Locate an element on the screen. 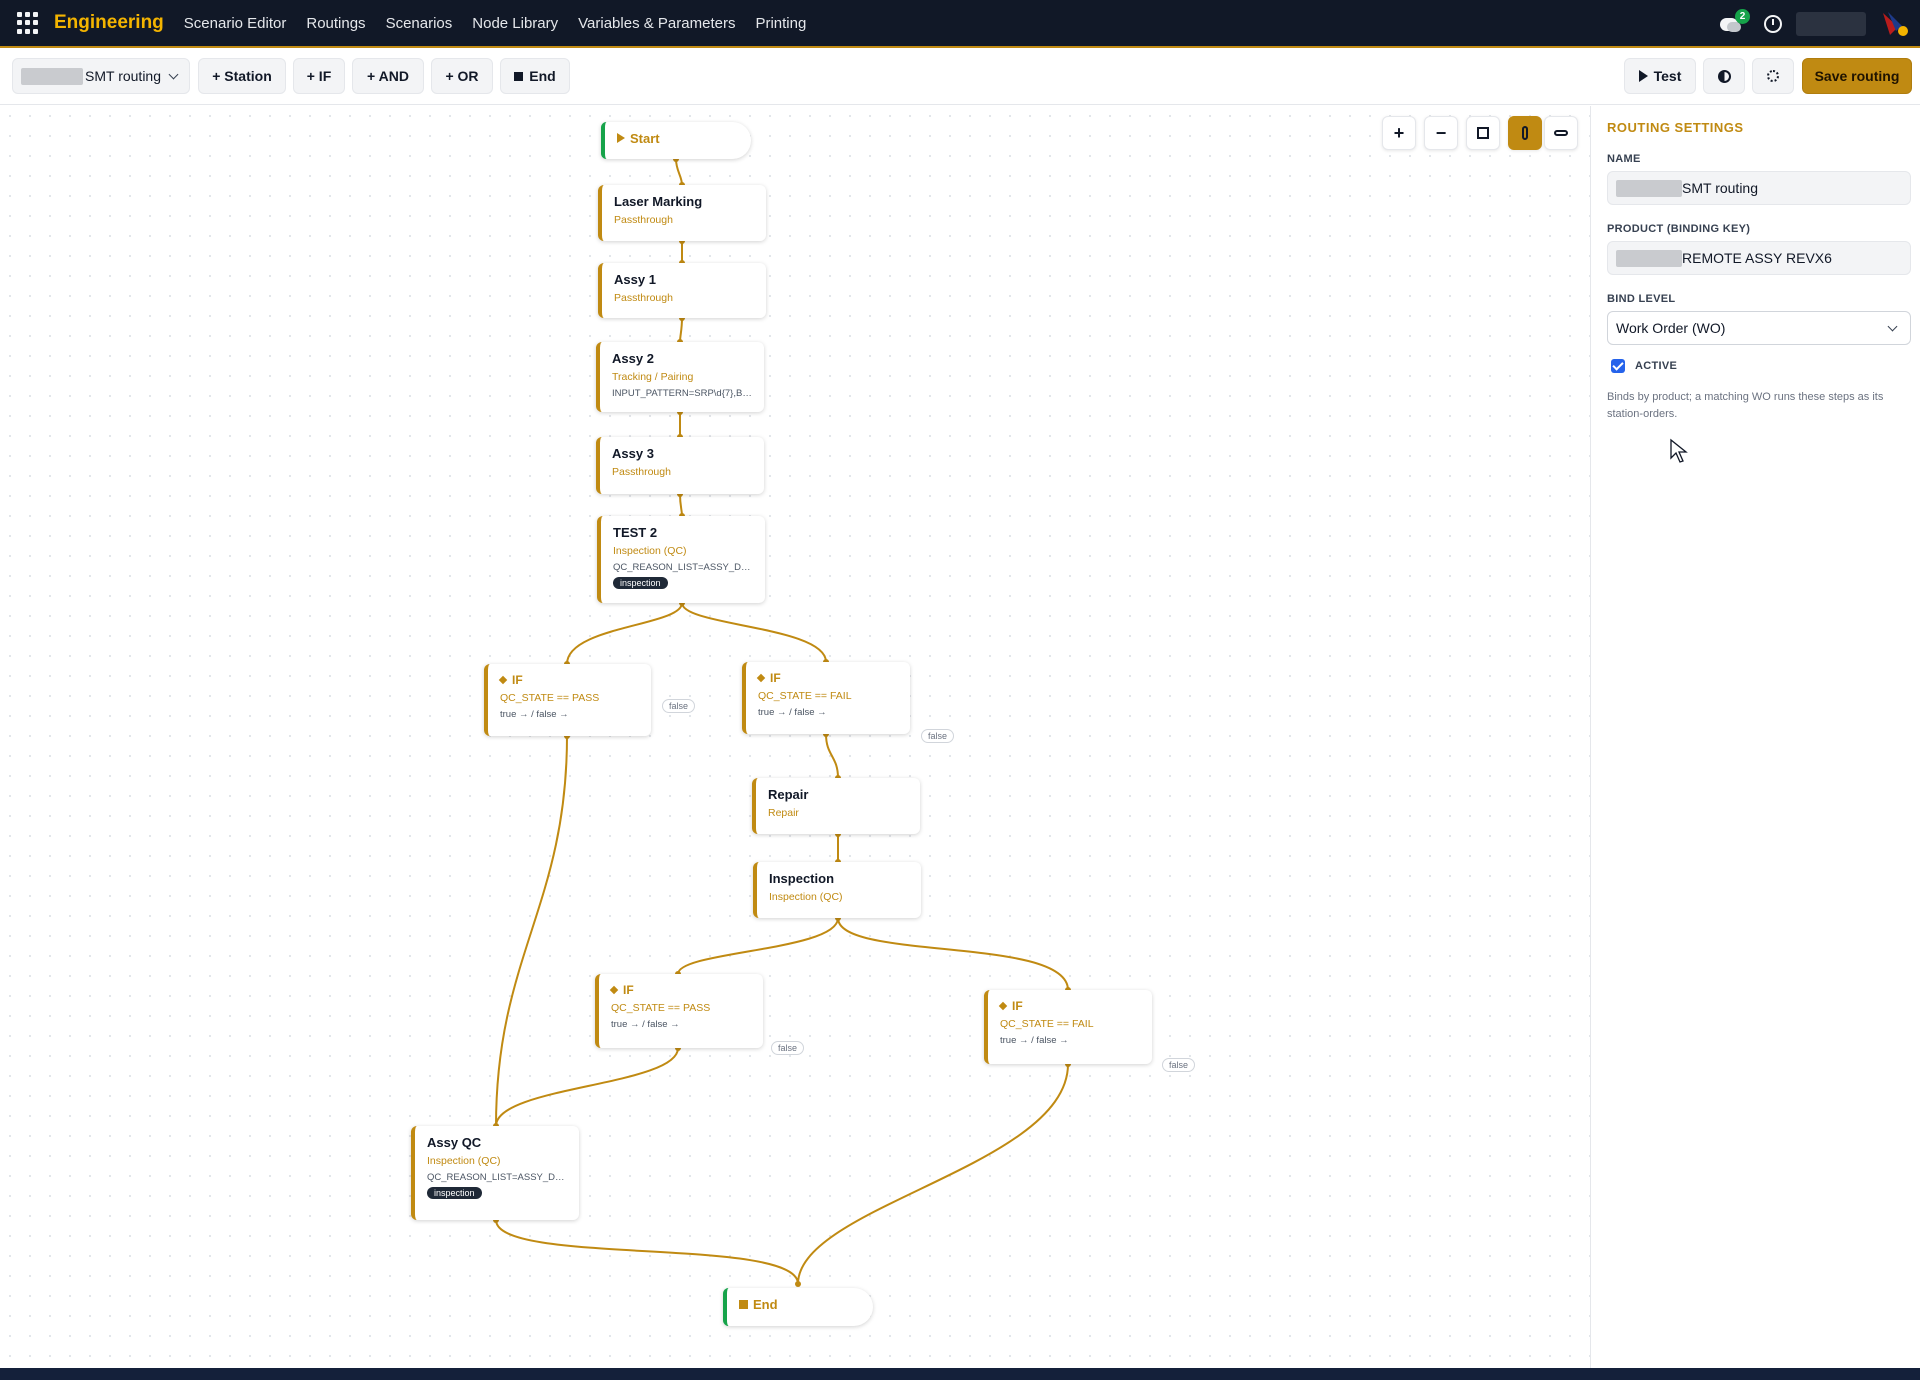  node-title: Assy 3 is located at coordinates (633, 453).